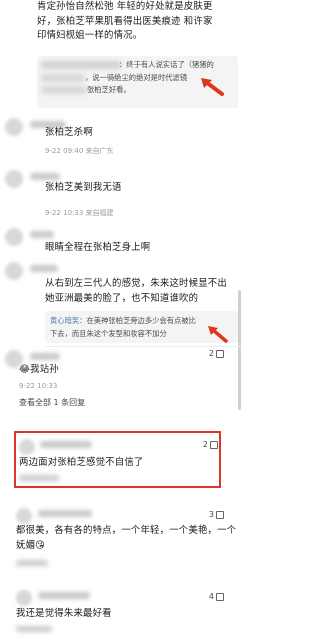 The height and width of the screenshot is (640, 320). Describe the element at coordinates (109, 89) in the screenshot. I see `quote-line: 张柏芝好看。` at that location.